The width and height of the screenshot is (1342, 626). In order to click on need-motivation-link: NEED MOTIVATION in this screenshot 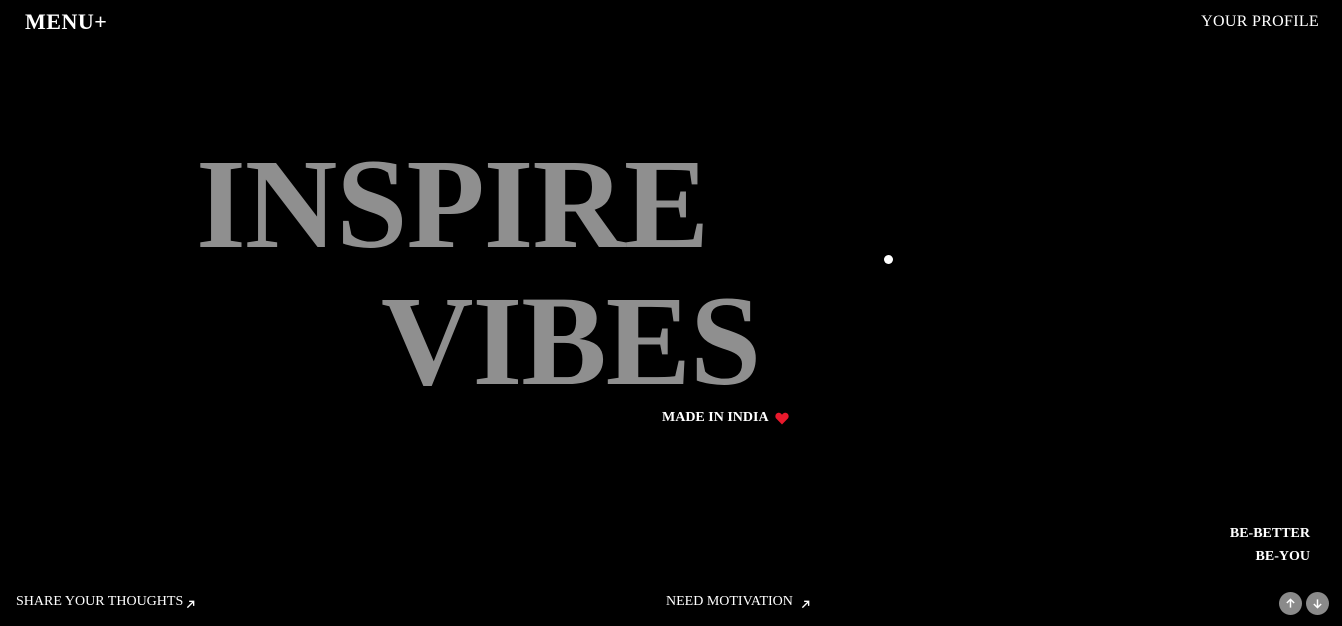, I will do `click(738, 602)`.